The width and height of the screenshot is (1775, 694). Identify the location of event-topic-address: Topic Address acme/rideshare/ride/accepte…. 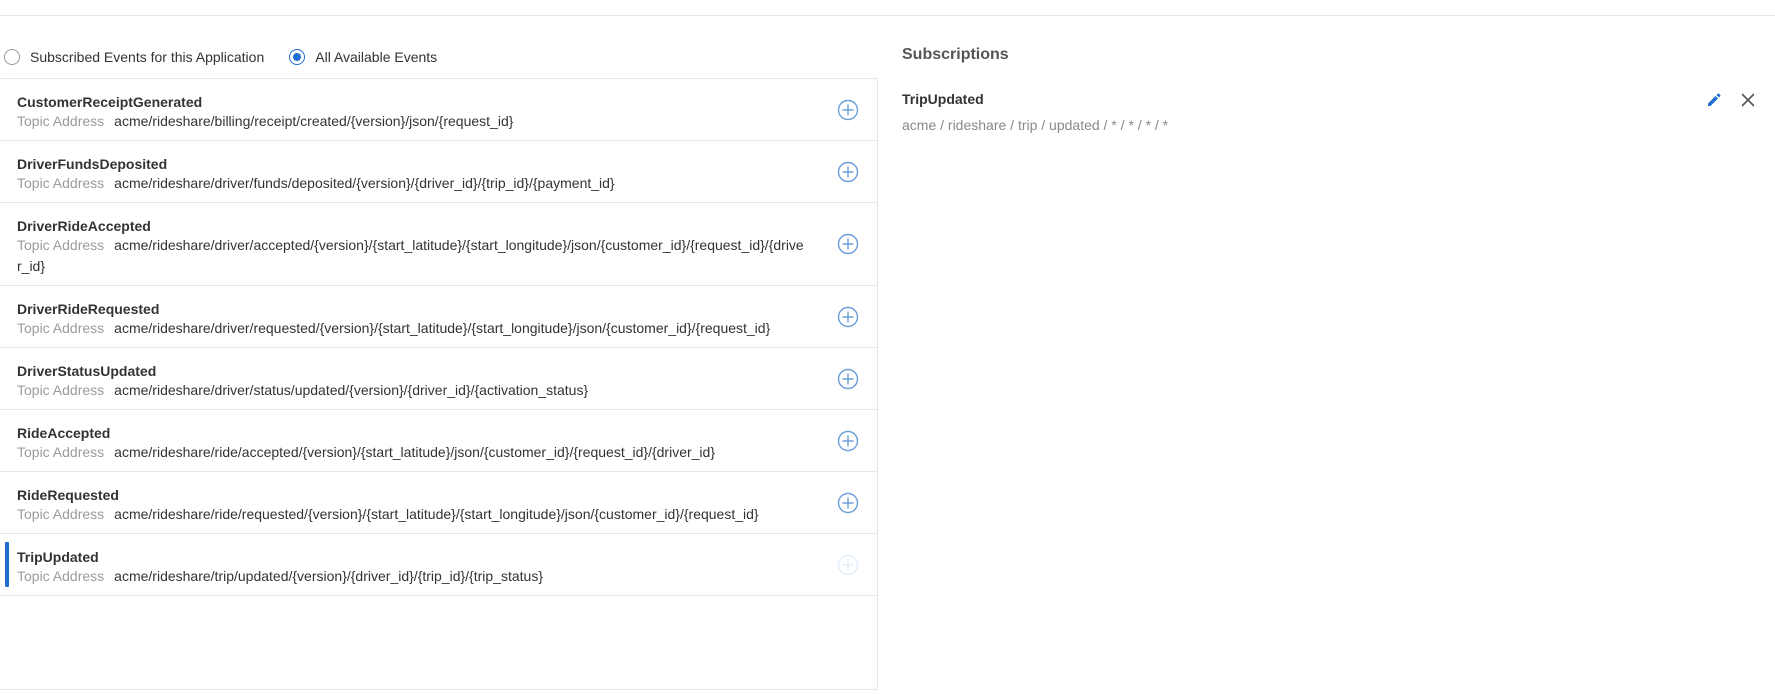
(412, 452).